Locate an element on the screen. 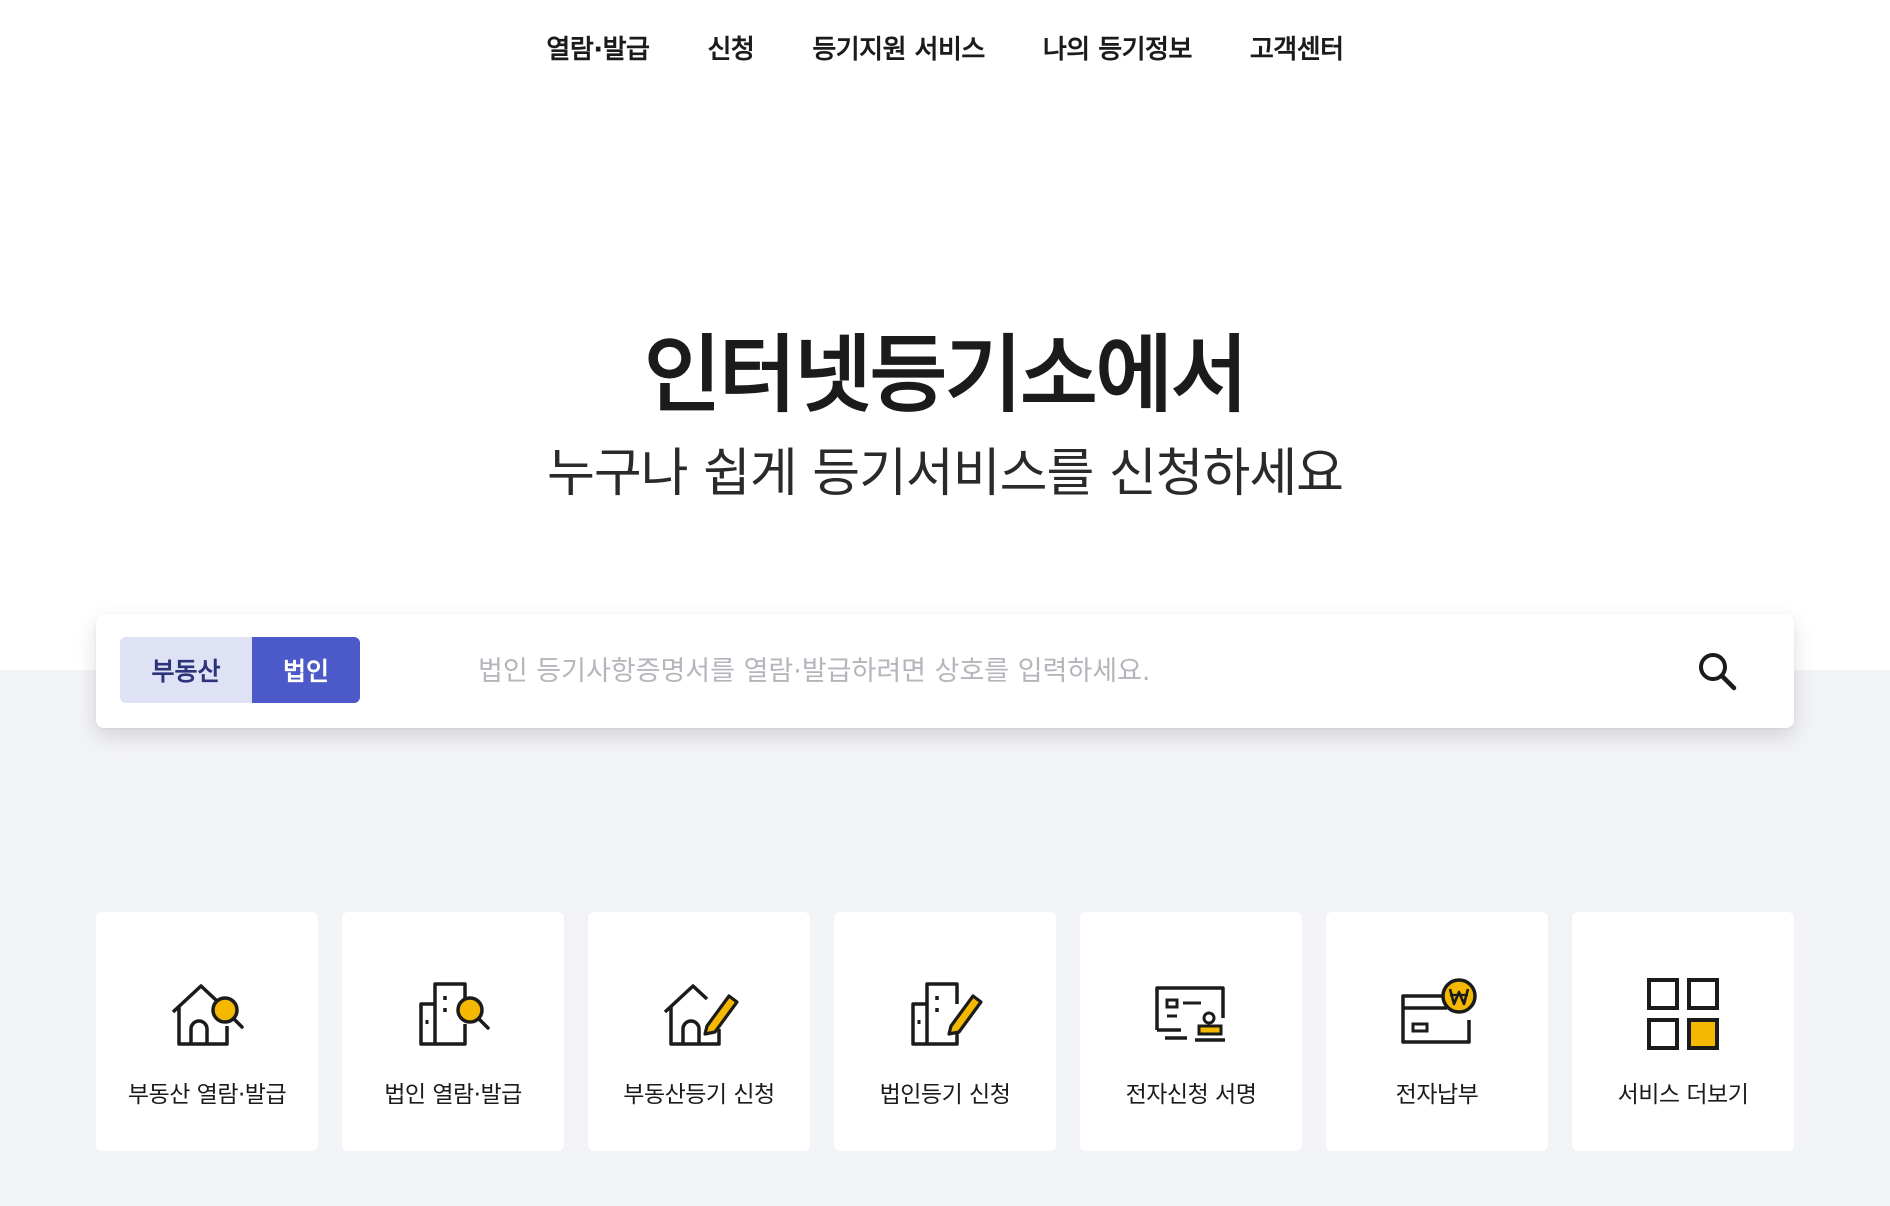 The height and width of the screenshot is (1206, 1890). tab-real-estate: 부동산 is located at coordinates (186, 670).